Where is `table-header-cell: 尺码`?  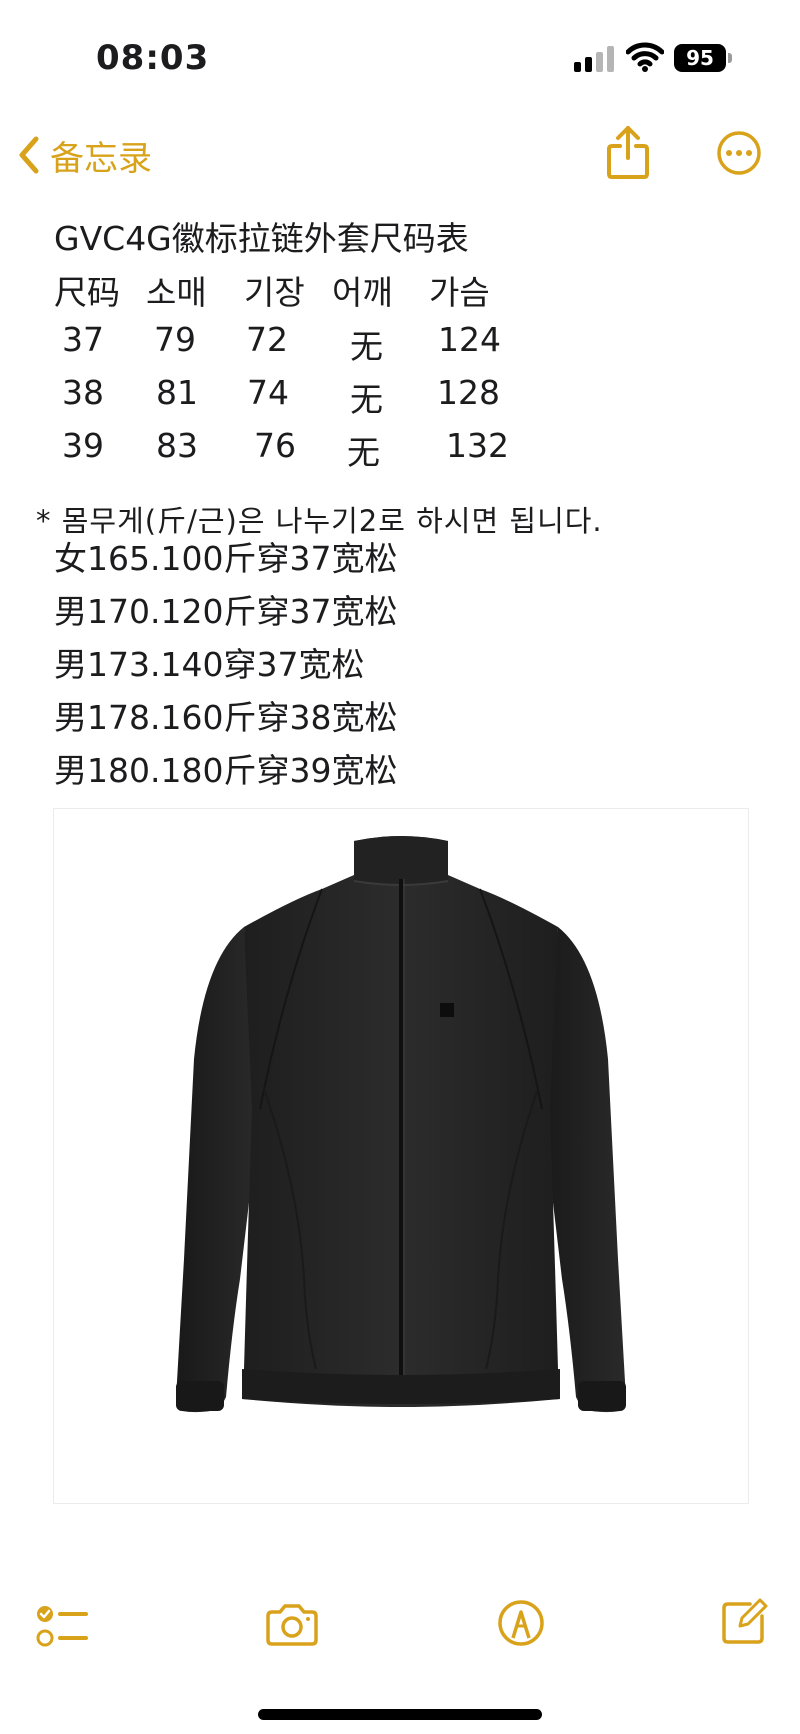
table-header-cell: 尺码 is located at coordinates (87, 292).